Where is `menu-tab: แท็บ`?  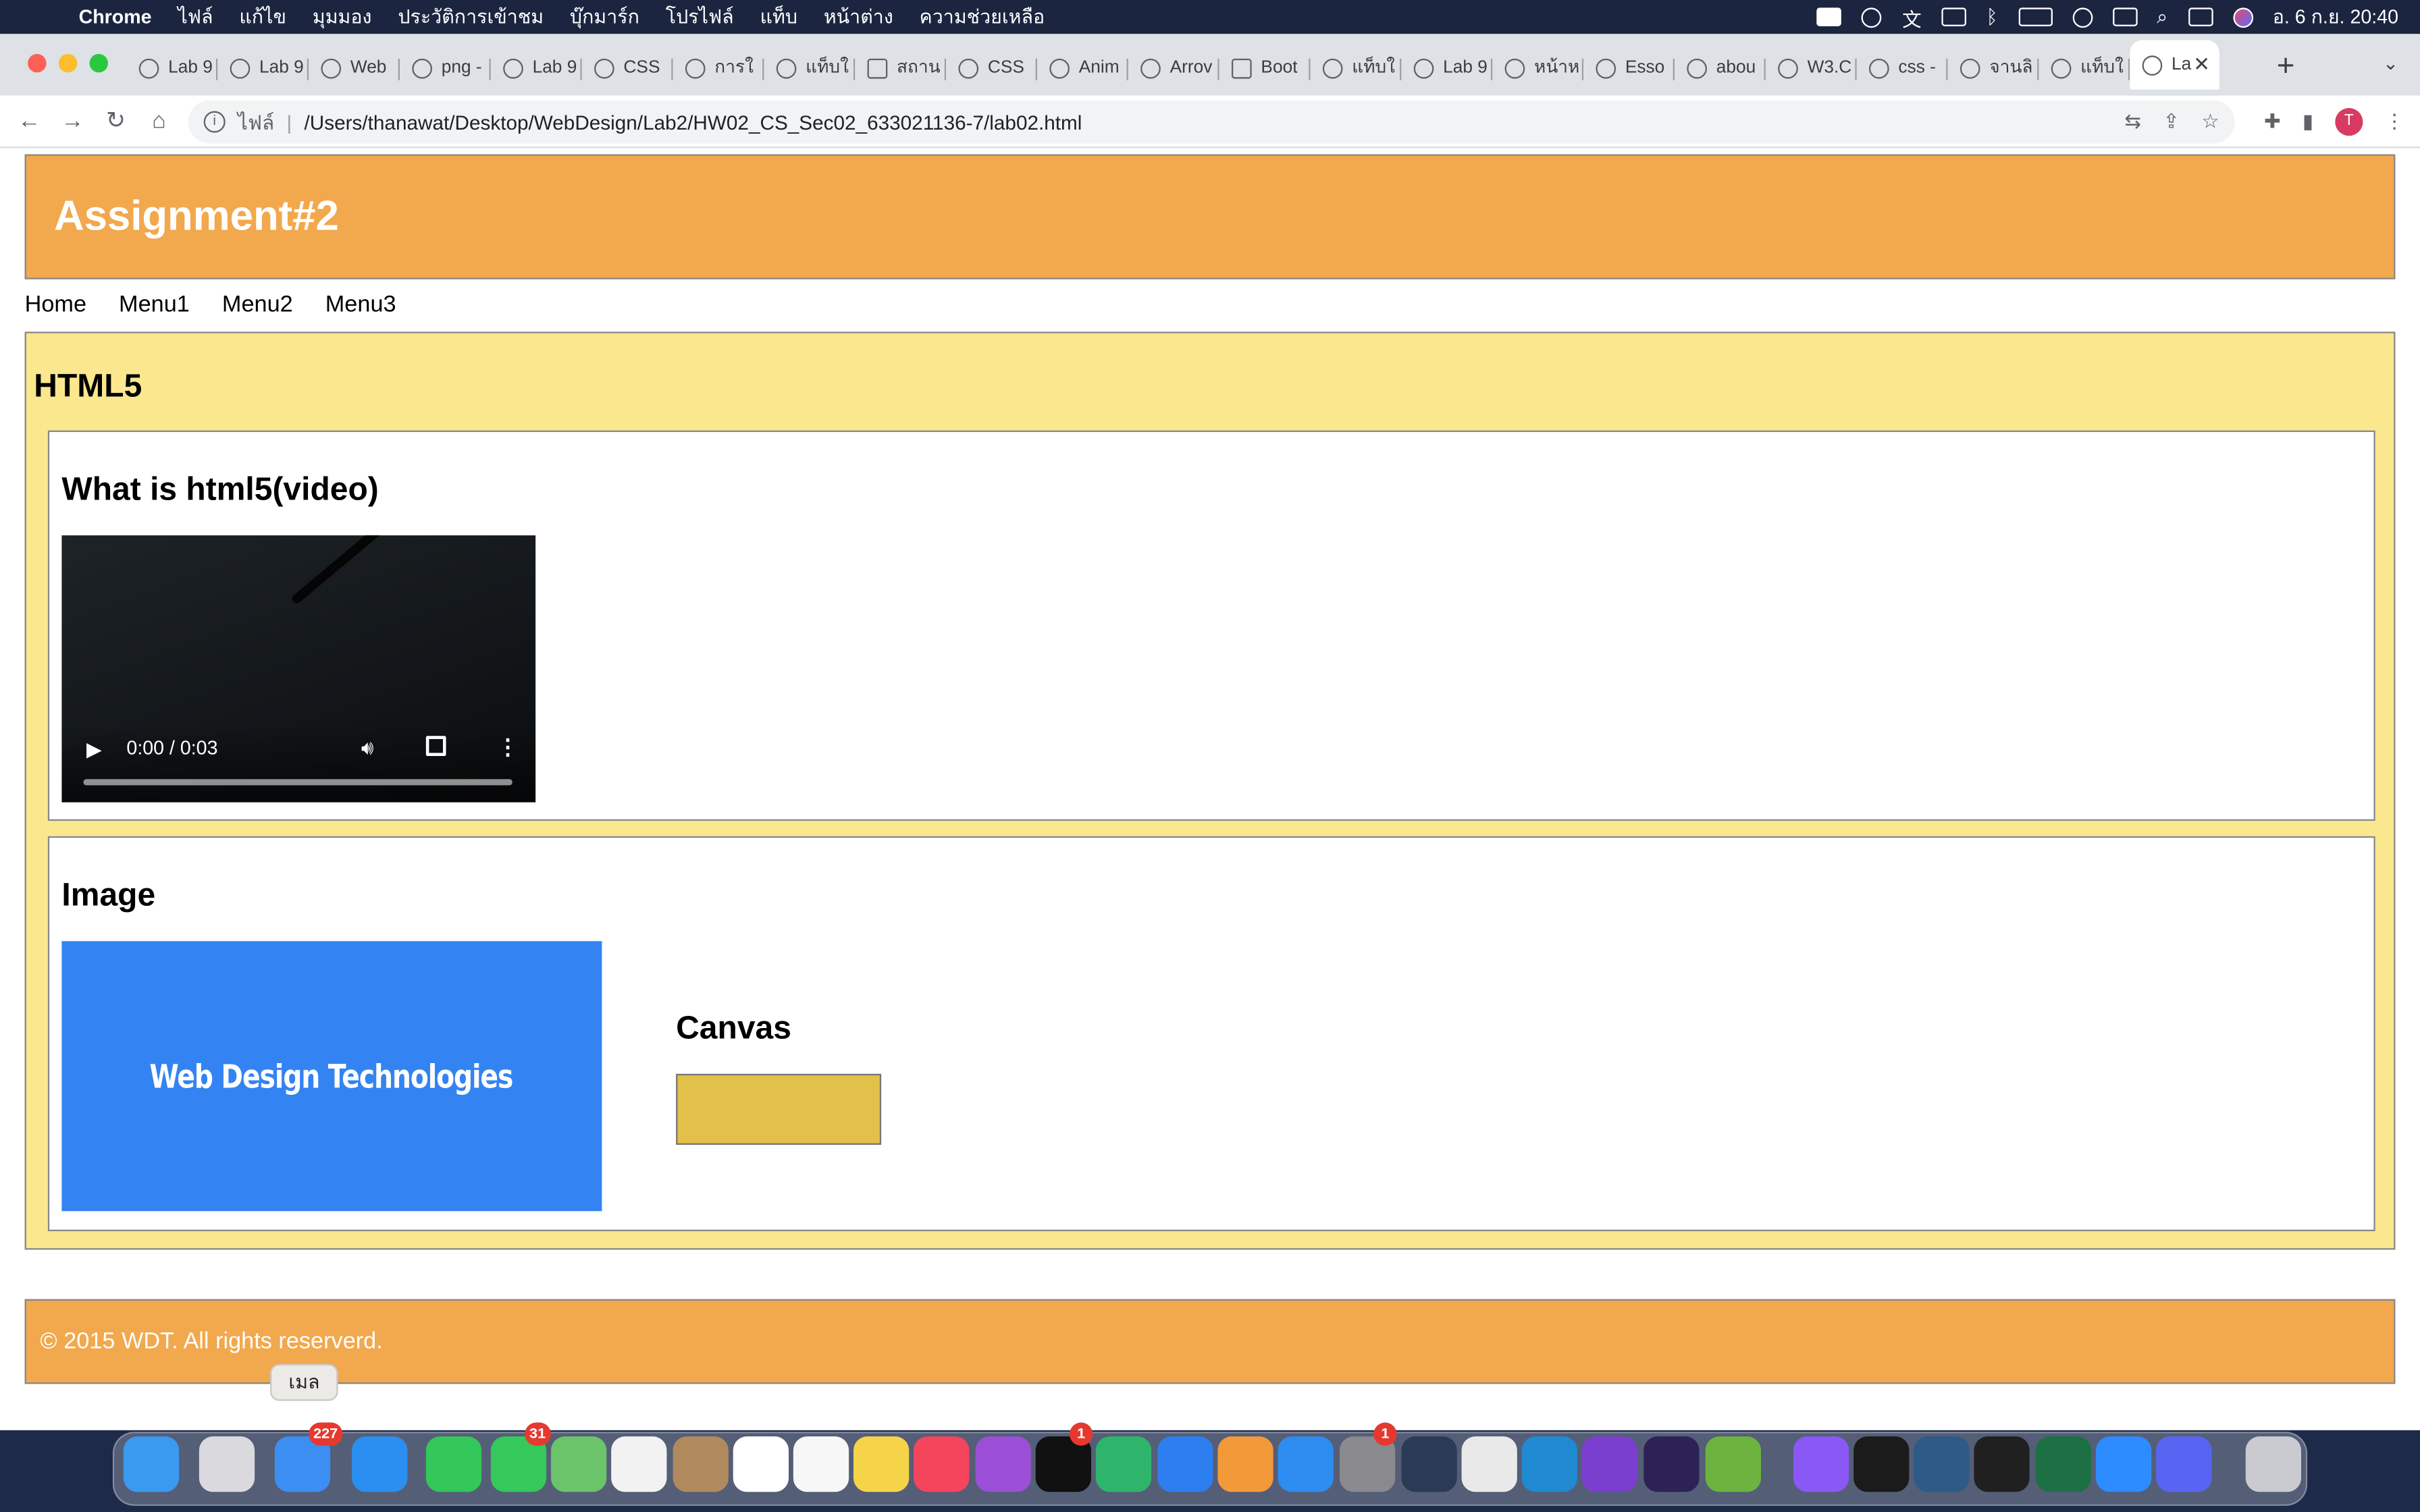 menu-tab: แท็บ is located at coordinates (778, 16).